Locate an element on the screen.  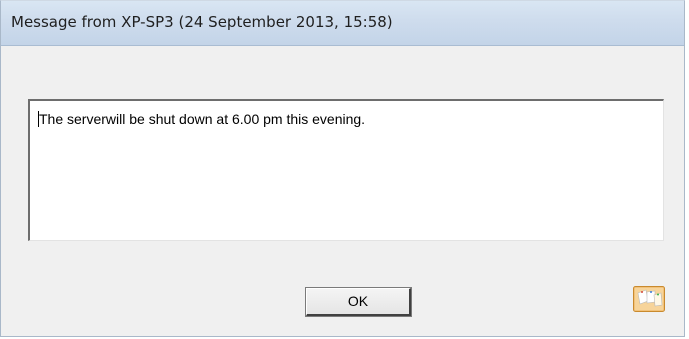
messenger-note-icon is located at coordinates (649, 299).